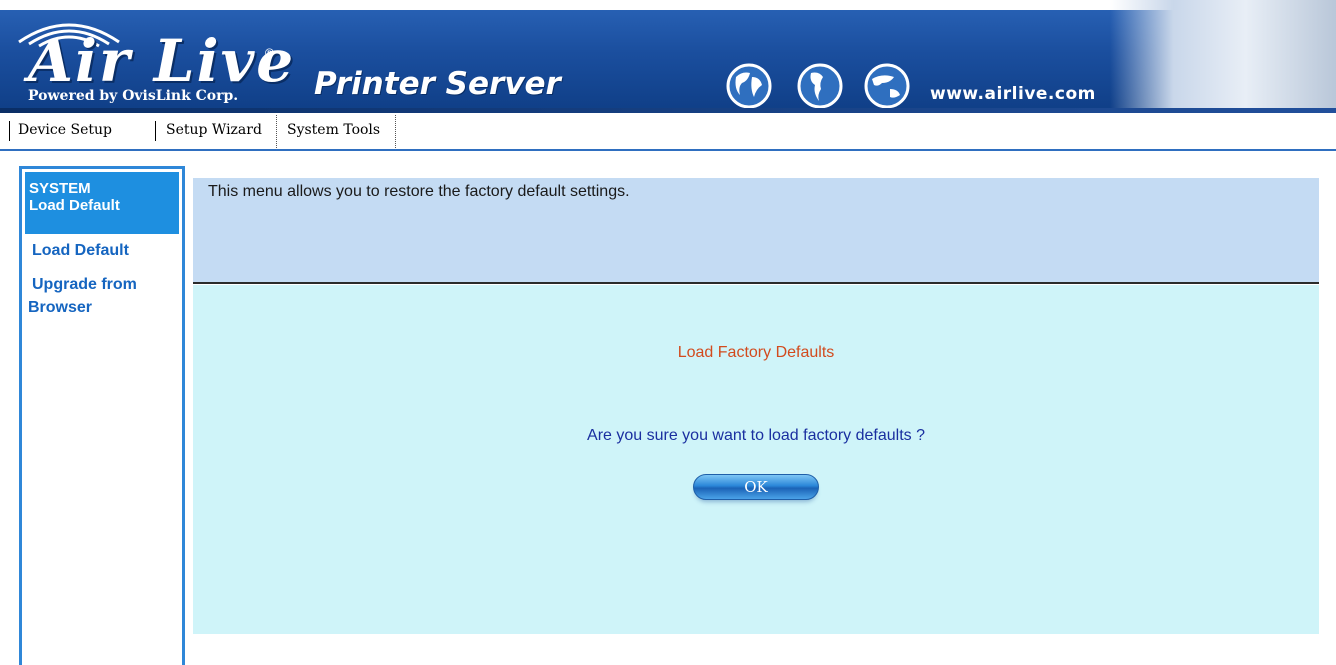  I want to click on brand-logo: Air Live, so click(162, 61).